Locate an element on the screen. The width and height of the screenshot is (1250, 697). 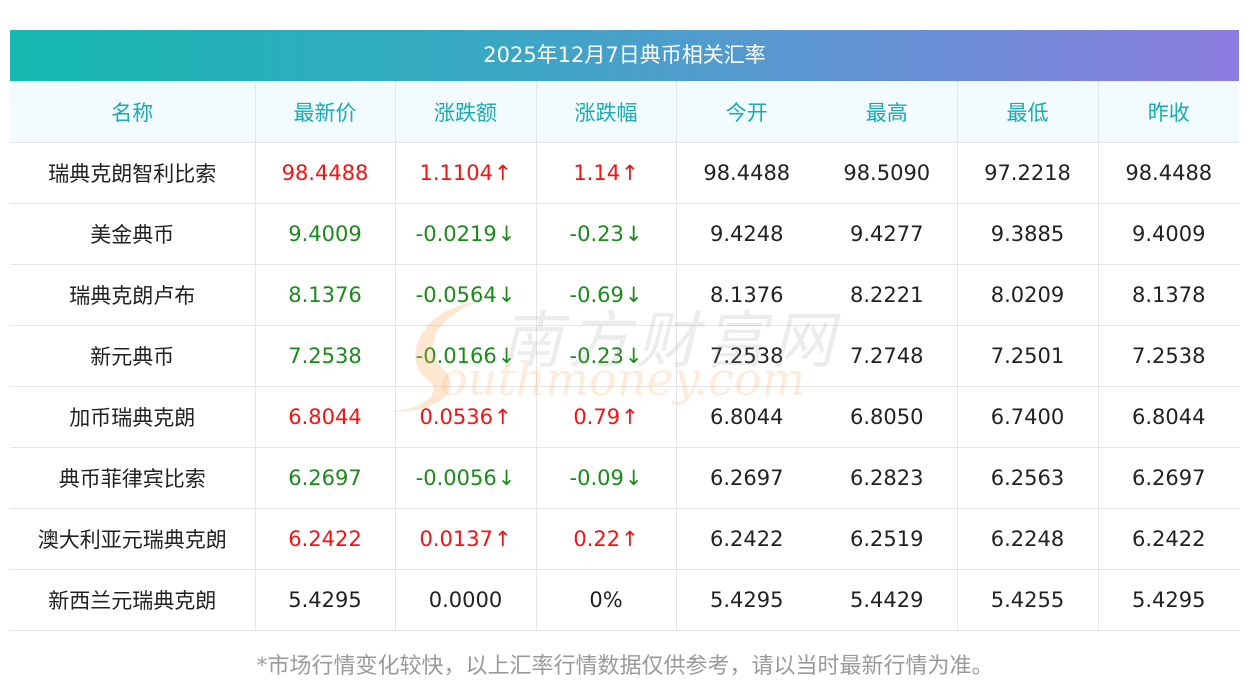
change-value: -0.0056 is located at coordinates (456, 478).